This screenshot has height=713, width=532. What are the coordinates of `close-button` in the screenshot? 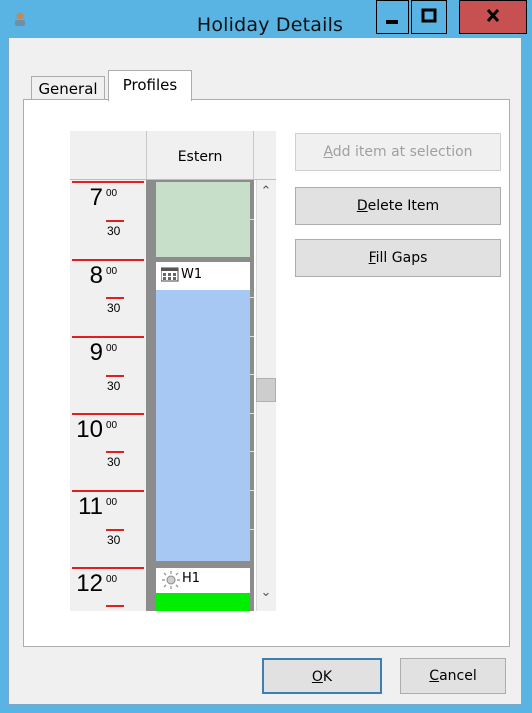 It's located at (493, 17).